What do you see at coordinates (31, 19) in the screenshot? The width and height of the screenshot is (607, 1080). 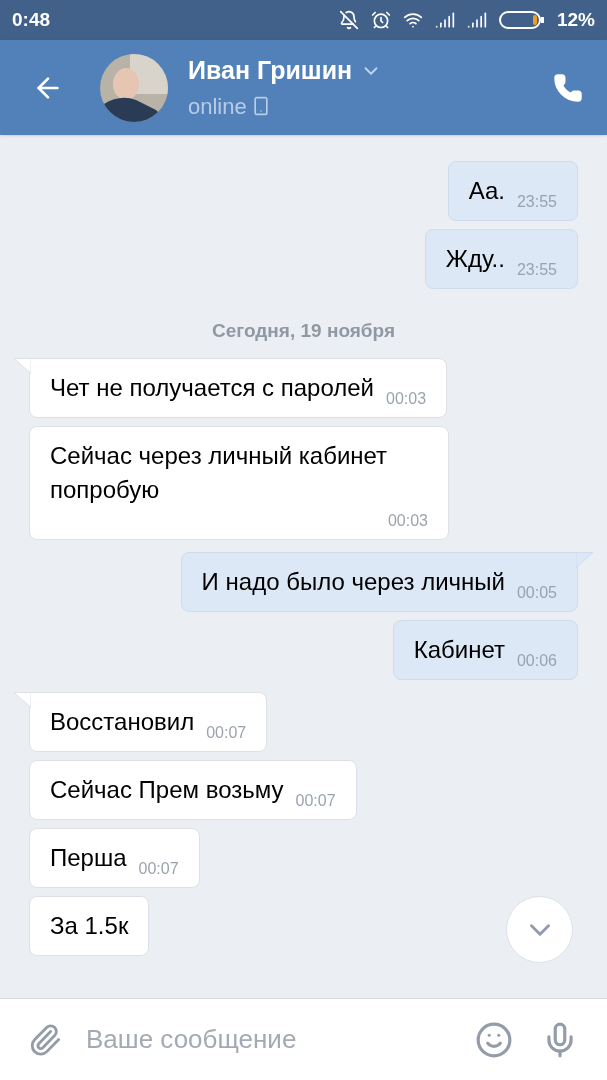 I see `status-time: 0:48` at bounding box center [31, 19].